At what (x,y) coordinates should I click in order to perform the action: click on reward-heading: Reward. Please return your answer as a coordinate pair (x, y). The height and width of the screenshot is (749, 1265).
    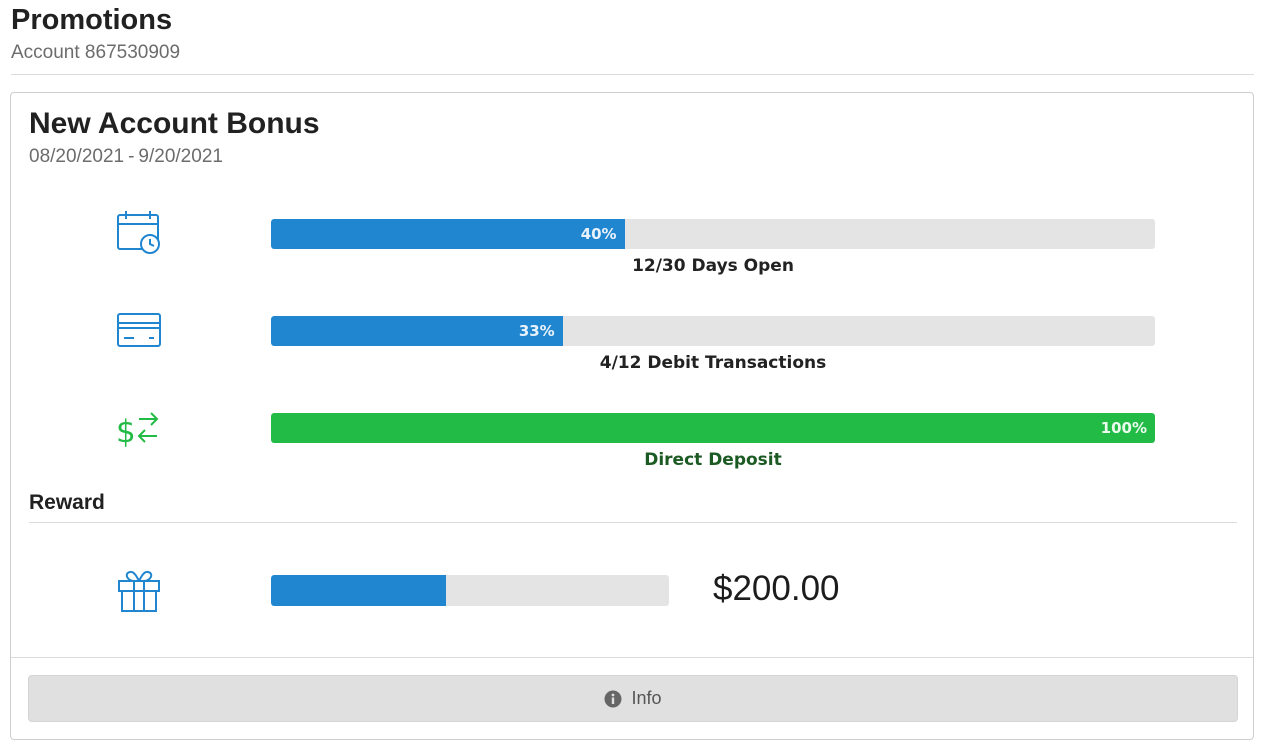
    Looking at the image, I should click on (633, 507).